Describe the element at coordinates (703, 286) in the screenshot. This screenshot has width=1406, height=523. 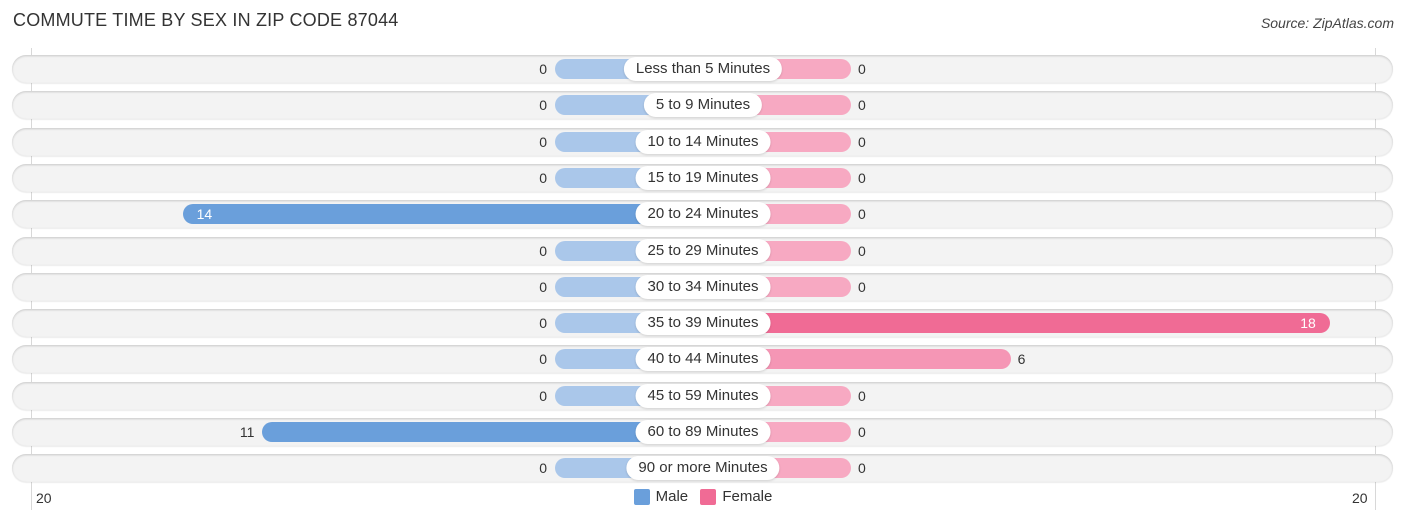
I see `category-label: 30 to 34 Minutes` at that location.